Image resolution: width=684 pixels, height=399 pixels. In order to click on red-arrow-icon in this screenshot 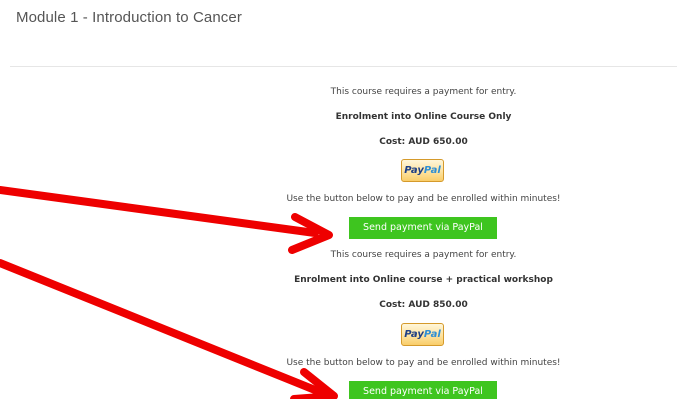, I will do `click(166, 220)`.